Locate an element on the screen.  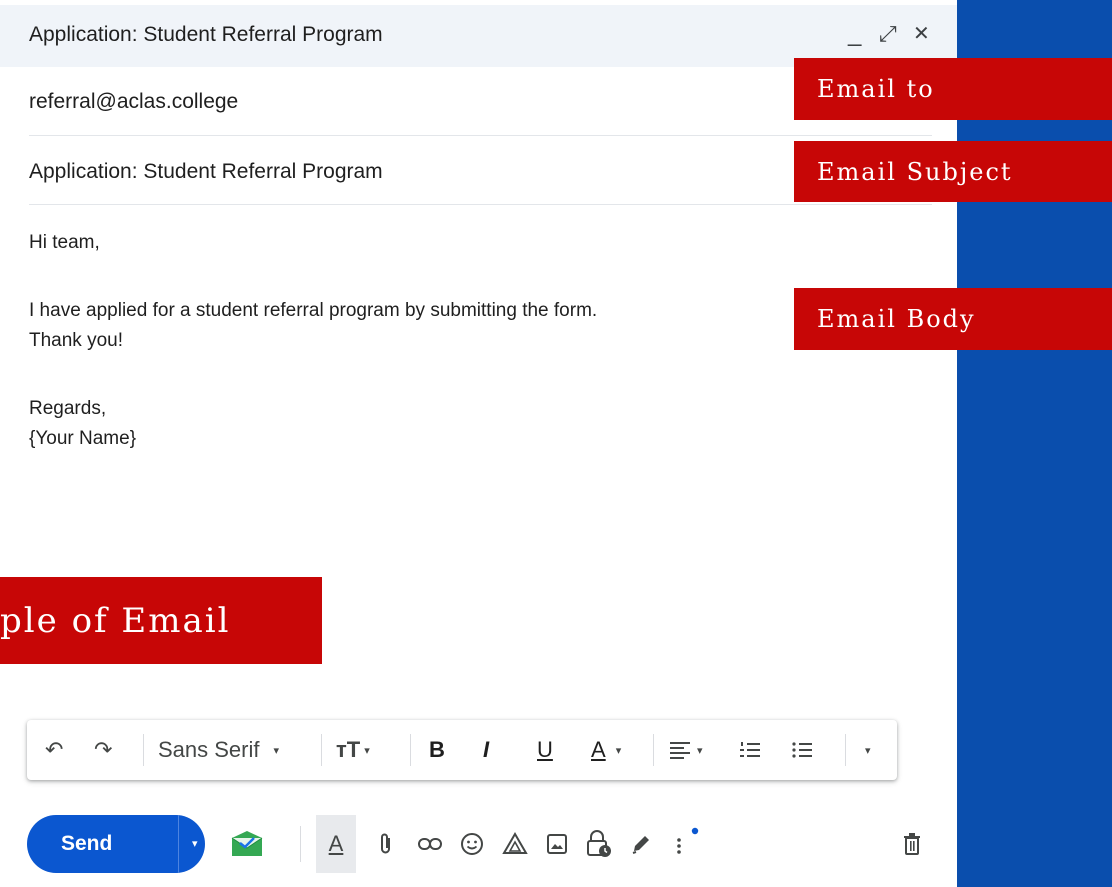
align-left-icon is located at coordinates (680, 750).